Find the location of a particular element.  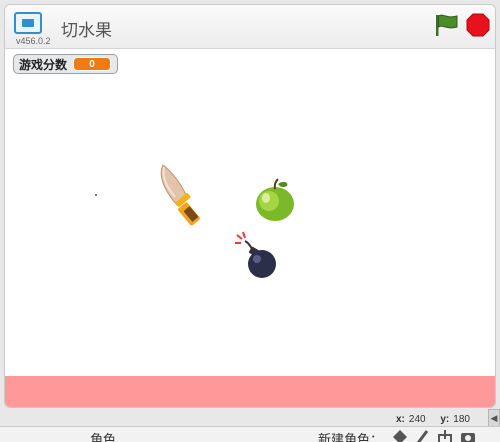

x-label: x: is located at coordinates (400, 419).